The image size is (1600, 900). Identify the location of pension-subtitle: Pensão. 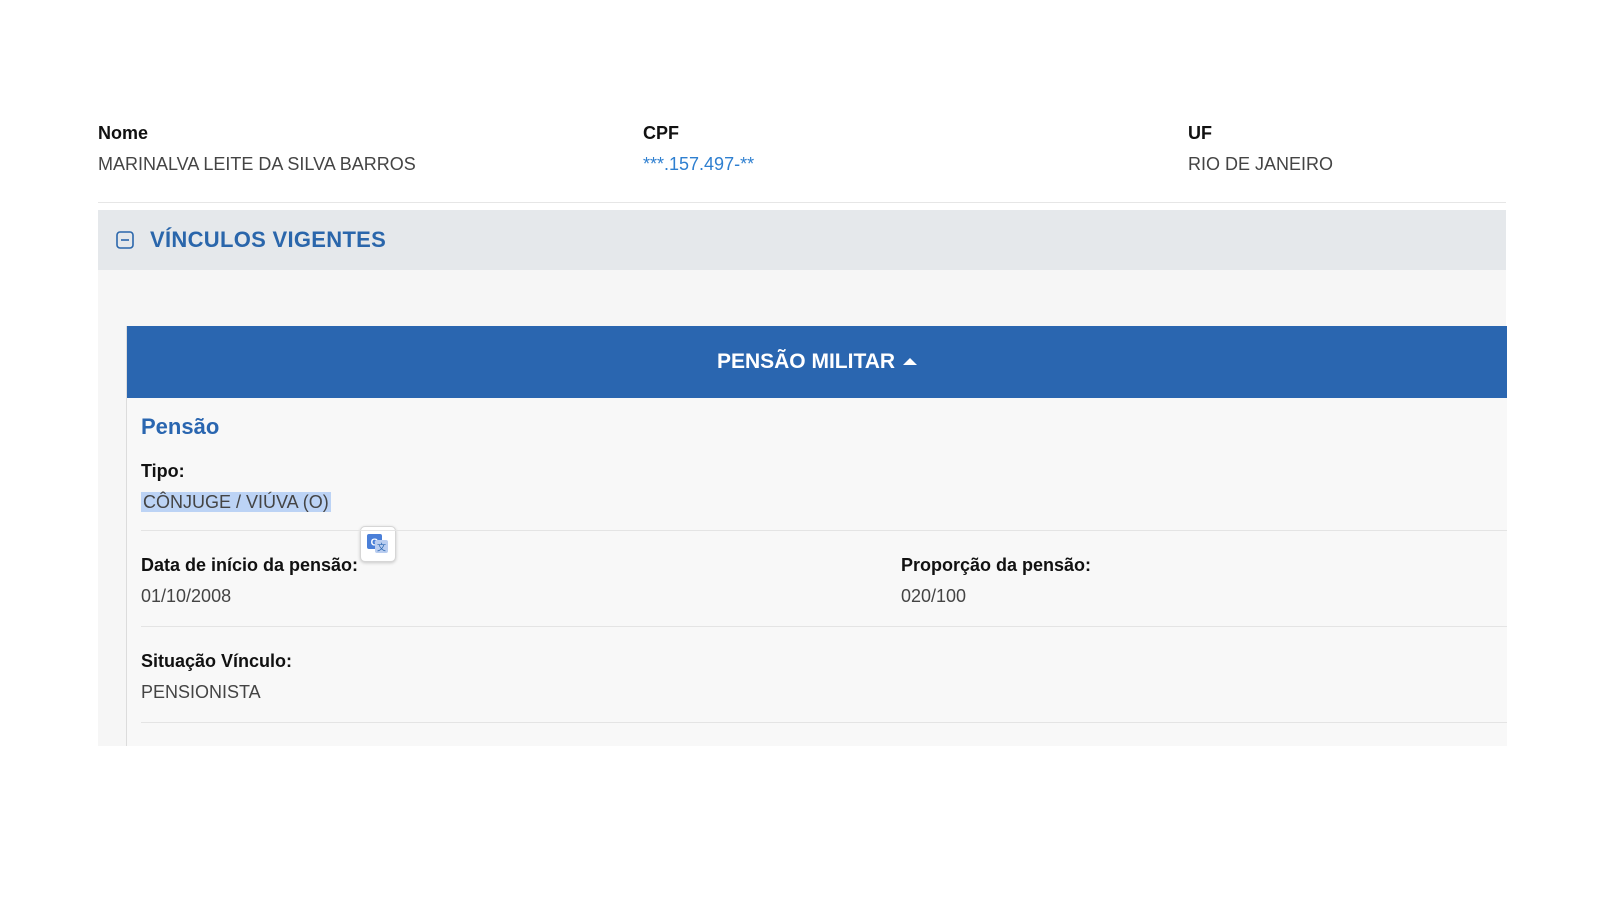
(180, 426).